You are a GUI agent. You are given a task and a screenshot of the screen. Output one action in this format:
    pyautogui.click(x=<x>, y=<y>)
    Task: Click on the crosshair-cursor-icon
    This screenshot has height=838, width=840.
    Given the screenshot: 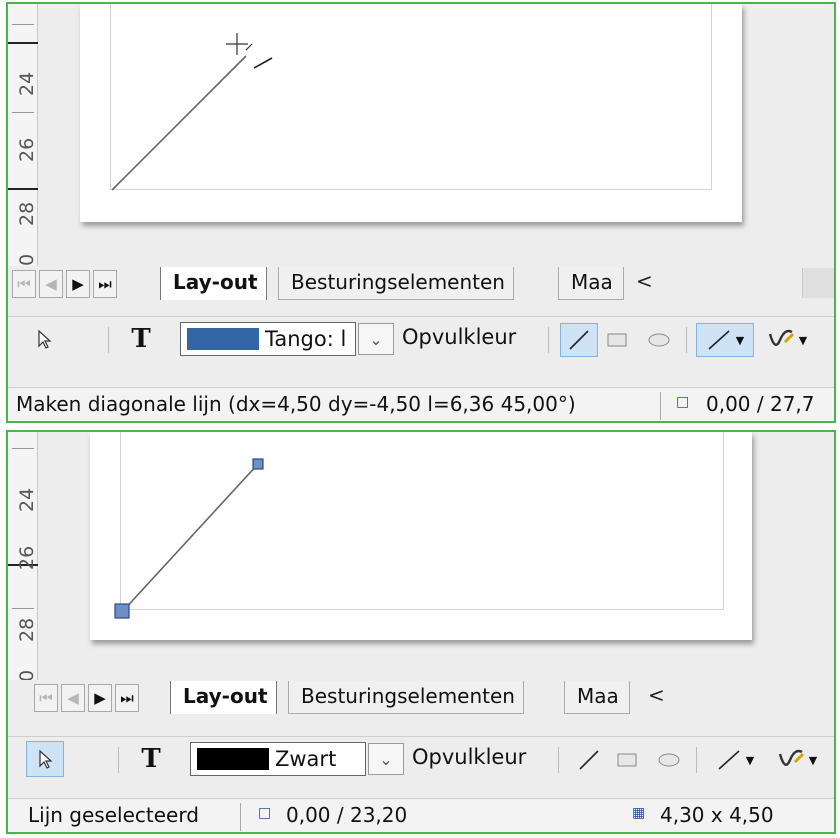 What is the action you would take?
    pyautogui.click(x=239, y=44)
    